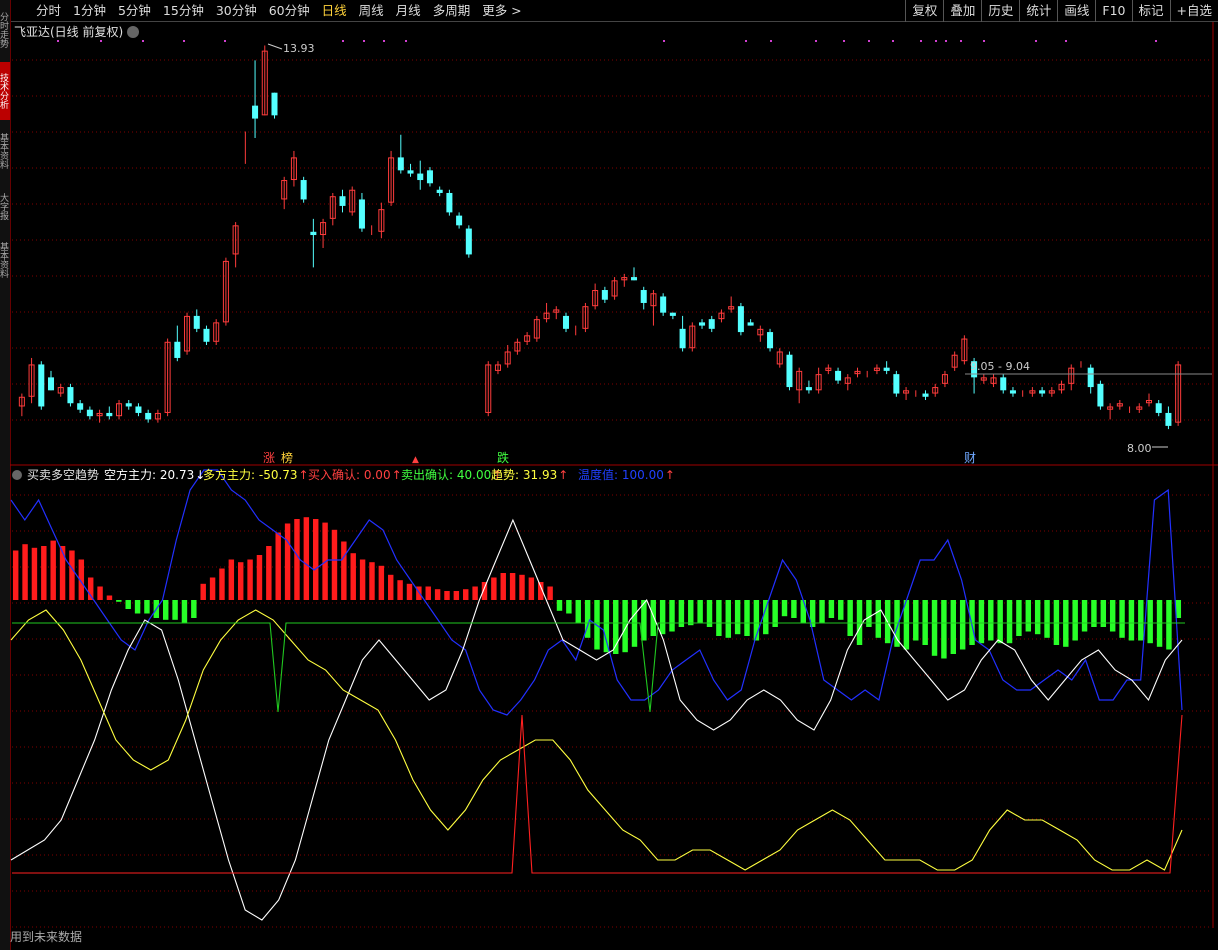 The height and width of the screenshot is (950, 1218). What do you see at coordinates (1000, 11) in the screenshot?
I see `tool-button-2: 历史` at bounding box center [1000, 11].